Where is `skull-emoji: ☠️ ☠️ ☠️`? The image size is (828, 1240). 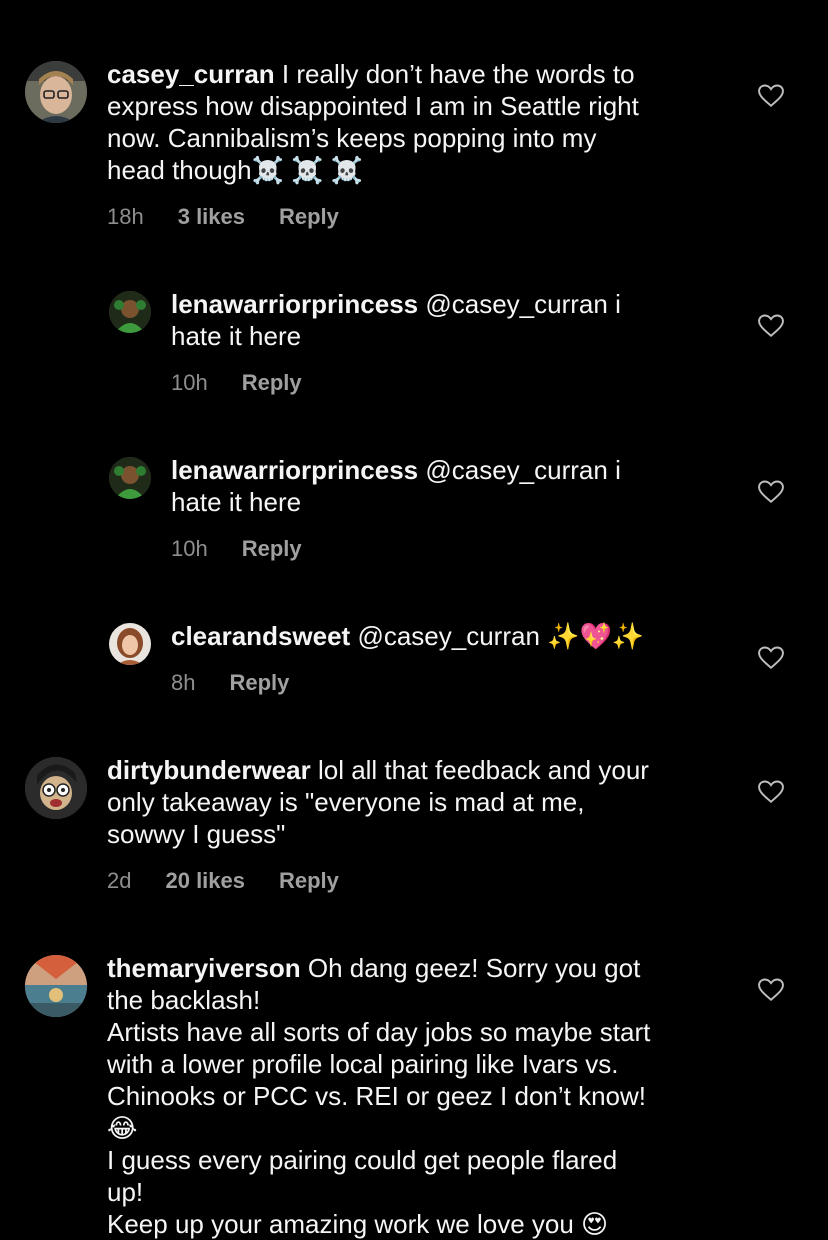
skull-emoji: ☠️ ☠️ ☠️ is located at coordinates (307, 170).